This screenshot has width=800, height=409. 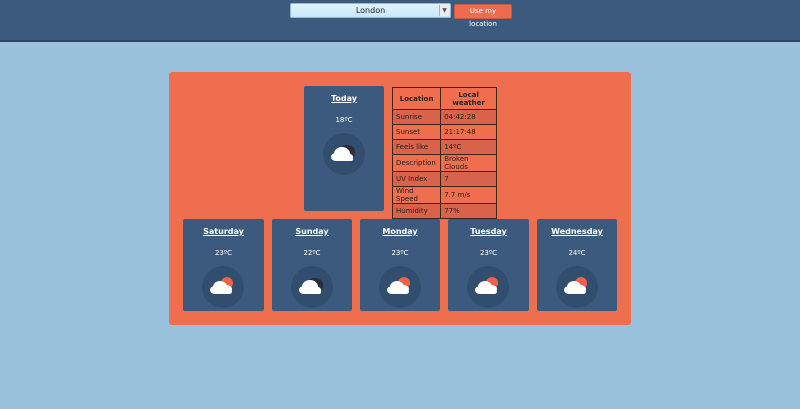 I want to click on table-row: Sunrise 04:42:28, so click(x=444, y=117).